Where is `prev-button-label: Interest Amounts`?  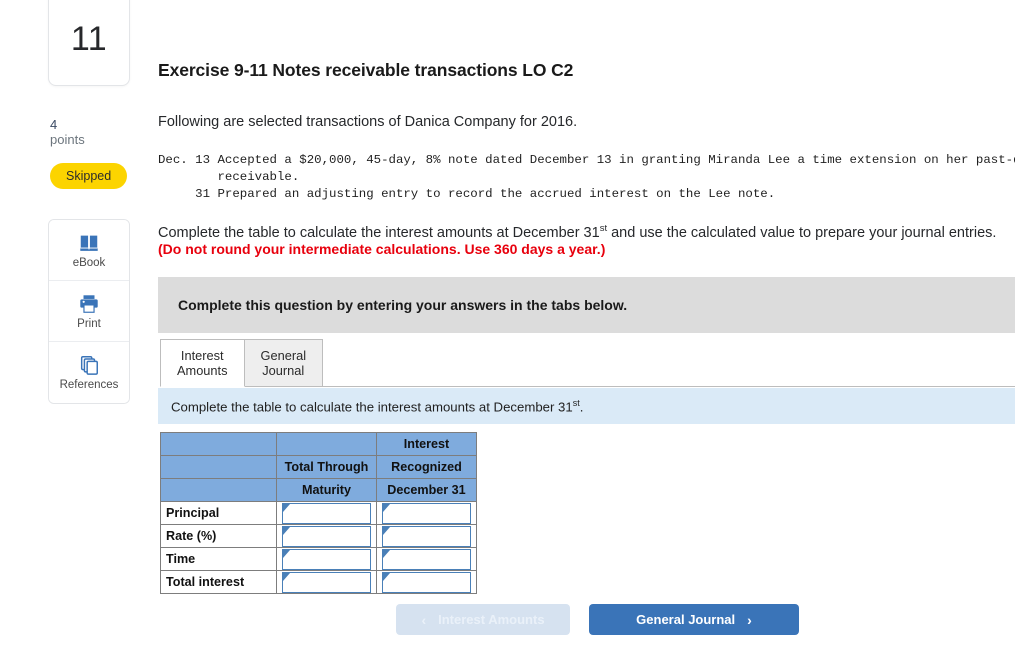 prev-button-label: Interest Amounts is located at coordinates (491, 619).